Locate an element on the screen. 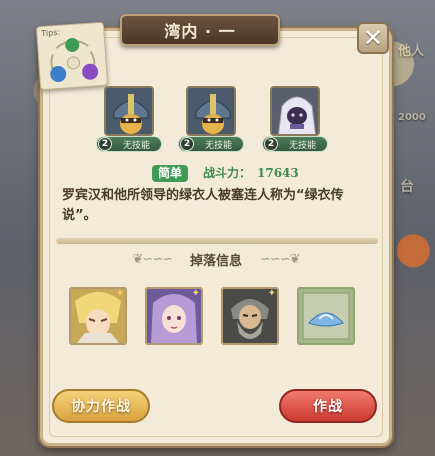 This screenshot has width=435, height=456. close-icon: ✕ is located at coordinates (373, 38).